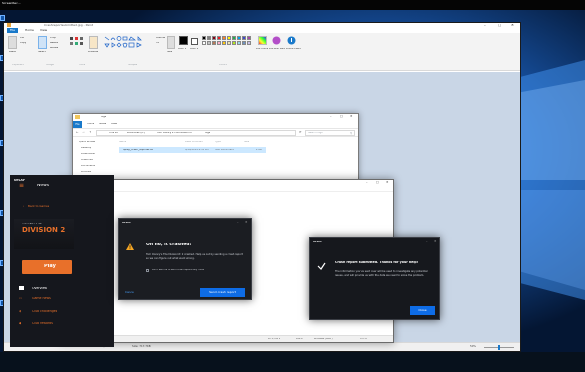 This screenshot has height=372, width=585. I want to click on group-tools: Tools, so click(82, 65).